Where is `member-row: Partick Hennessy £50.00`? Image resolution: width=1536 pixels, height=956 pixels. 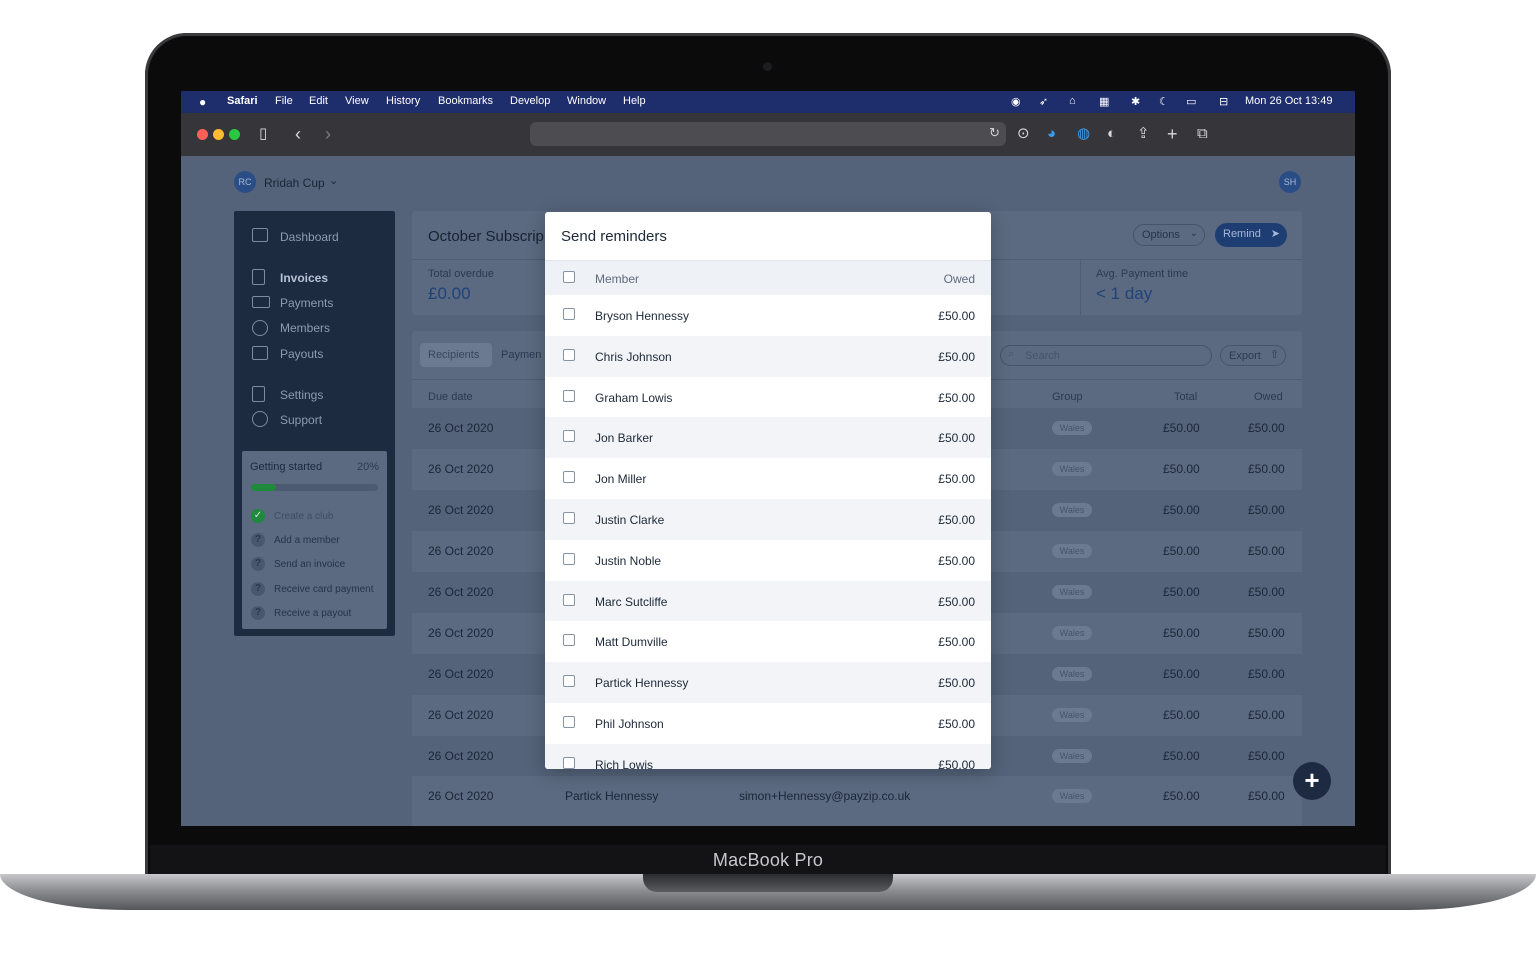 member-row: Partick Hennessy £50.00 is located at coordinates (768, 683).